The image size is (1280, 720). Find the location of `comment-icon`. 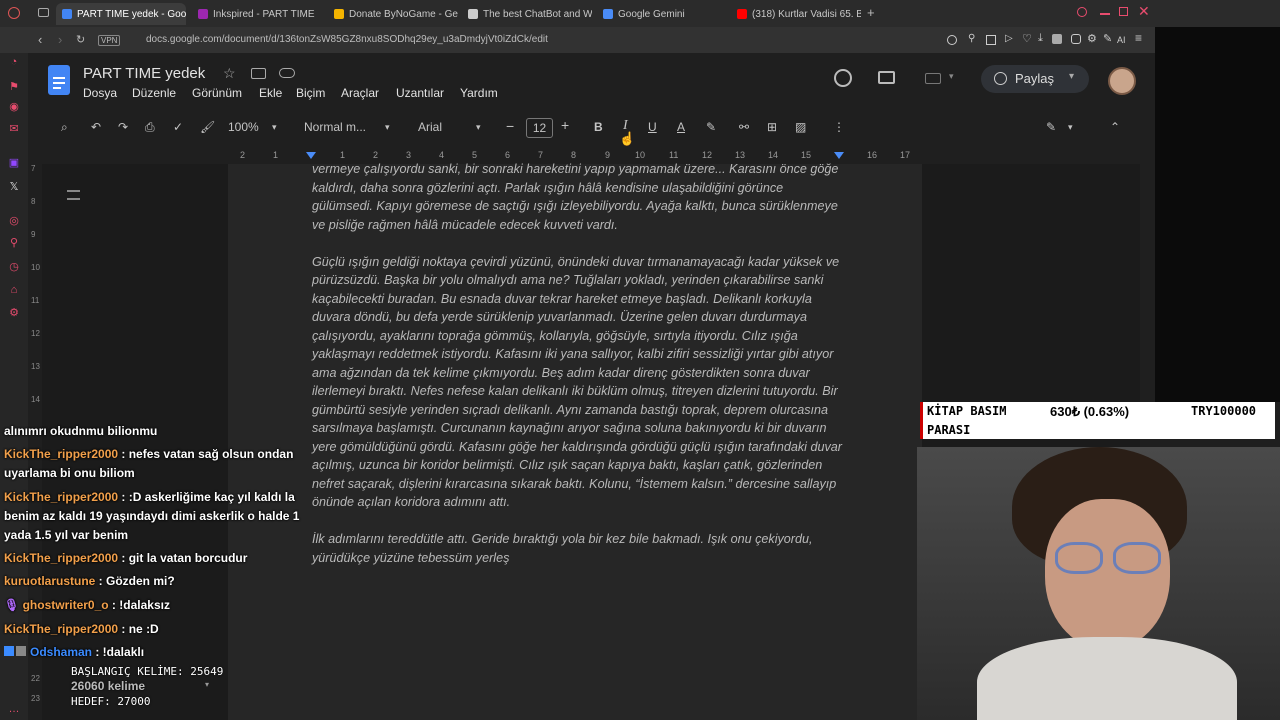

comment-icon is located at coordinates (886, 77).